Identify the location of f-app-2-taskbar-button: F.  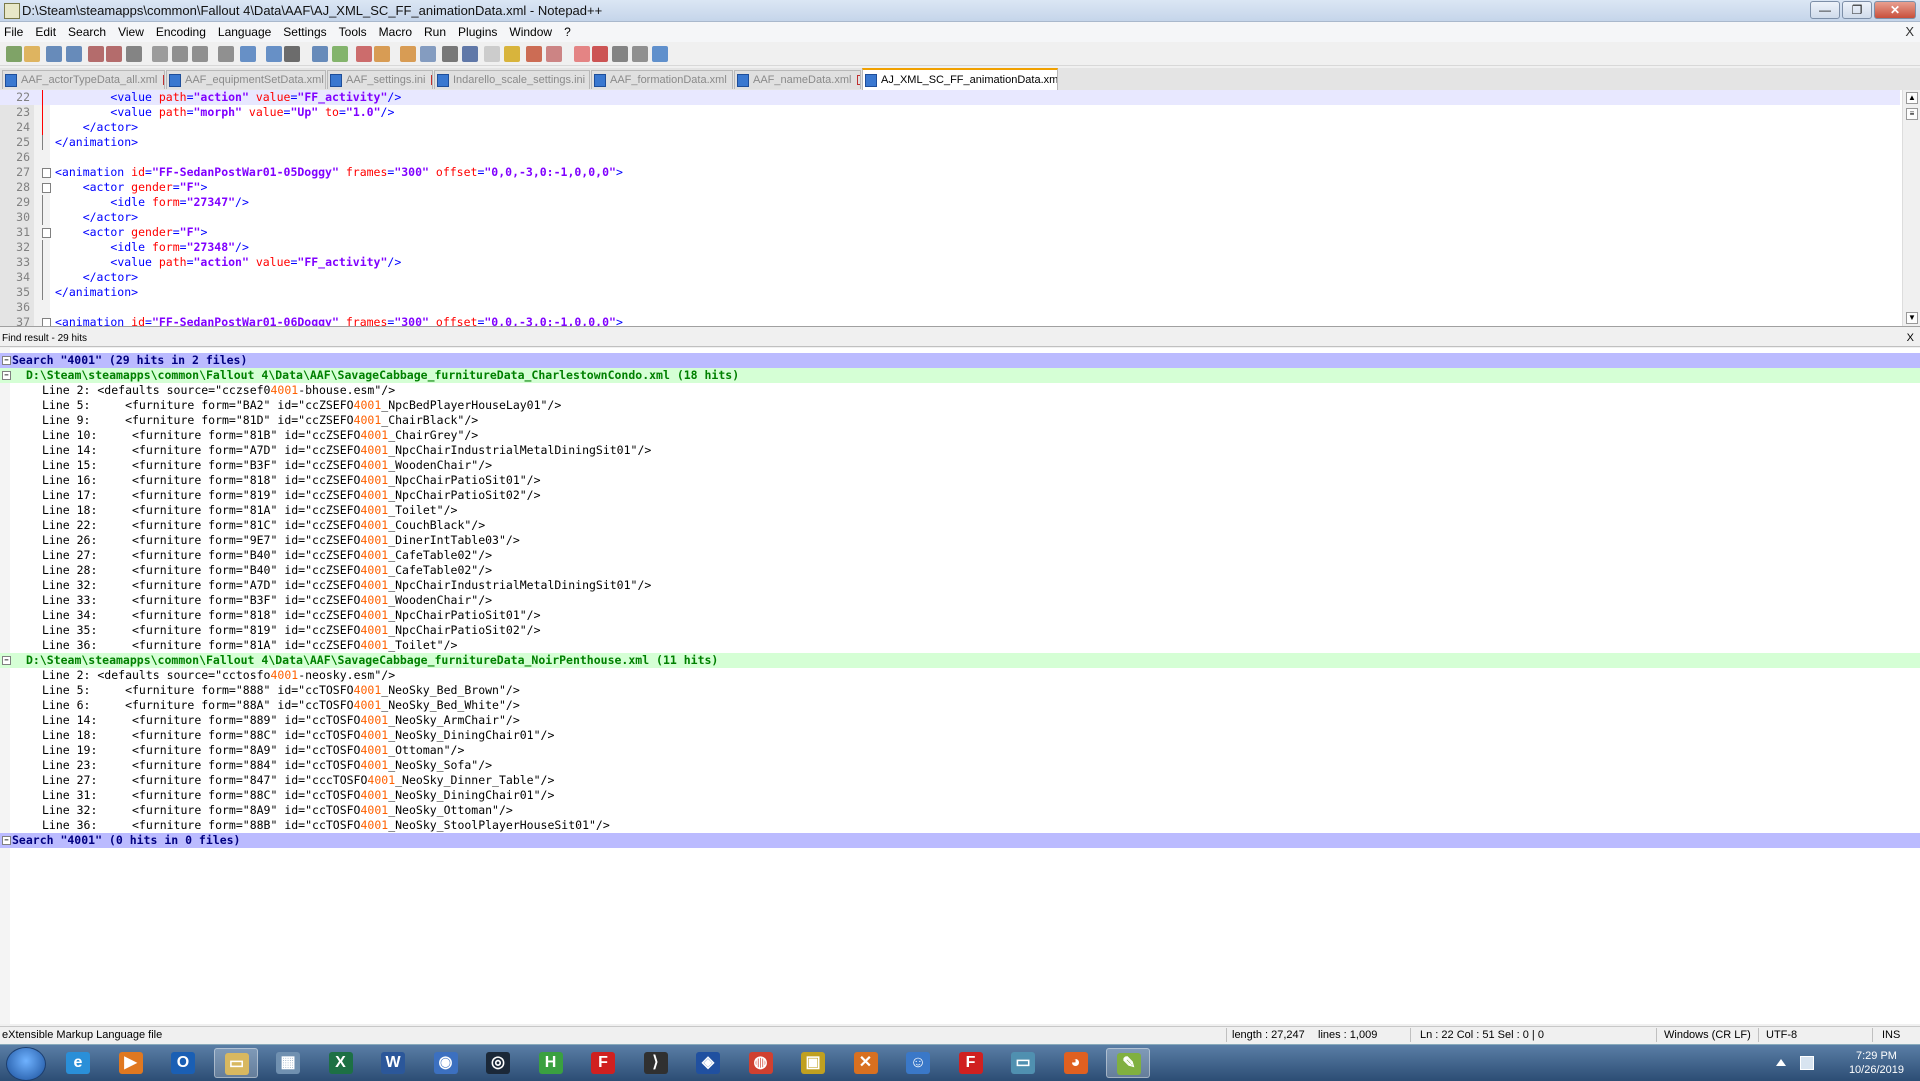
(971, 1063).